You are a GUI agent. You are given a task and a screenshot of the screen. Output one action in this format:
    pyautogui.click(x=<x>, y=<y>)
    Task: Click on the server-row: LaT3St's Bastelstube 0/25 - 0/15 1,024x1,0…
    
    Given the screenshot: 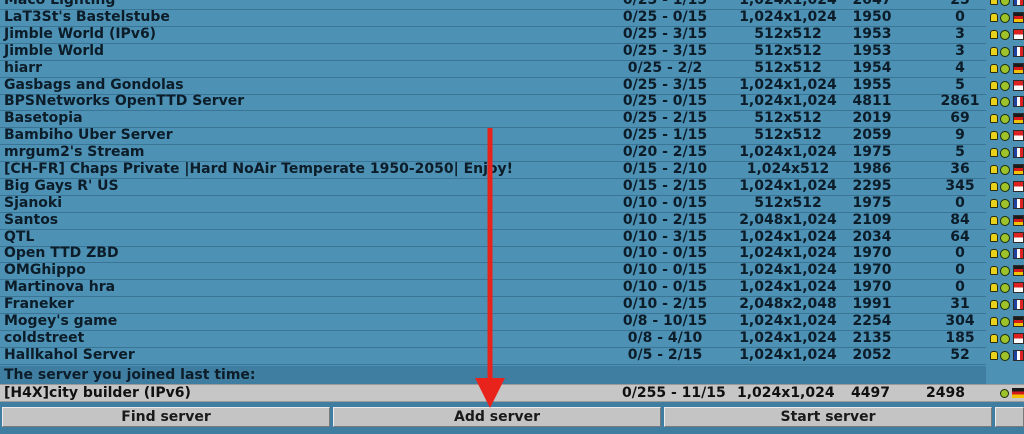 What is the action you would take?
    pyautogui.click(x=493, y=18)
    